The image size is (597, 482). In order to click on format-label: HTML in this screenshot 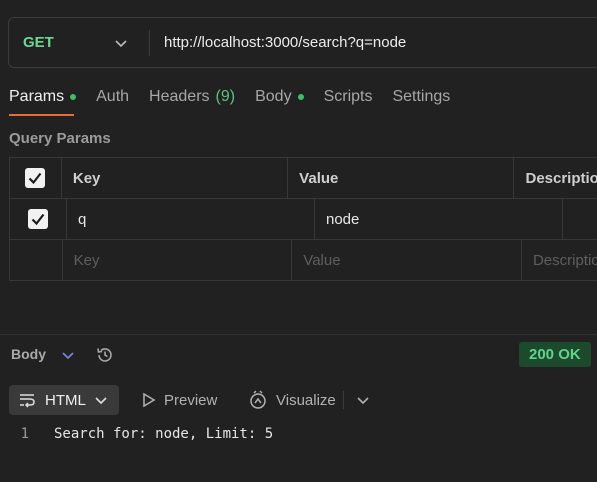, I will do `click(65, 400)`.